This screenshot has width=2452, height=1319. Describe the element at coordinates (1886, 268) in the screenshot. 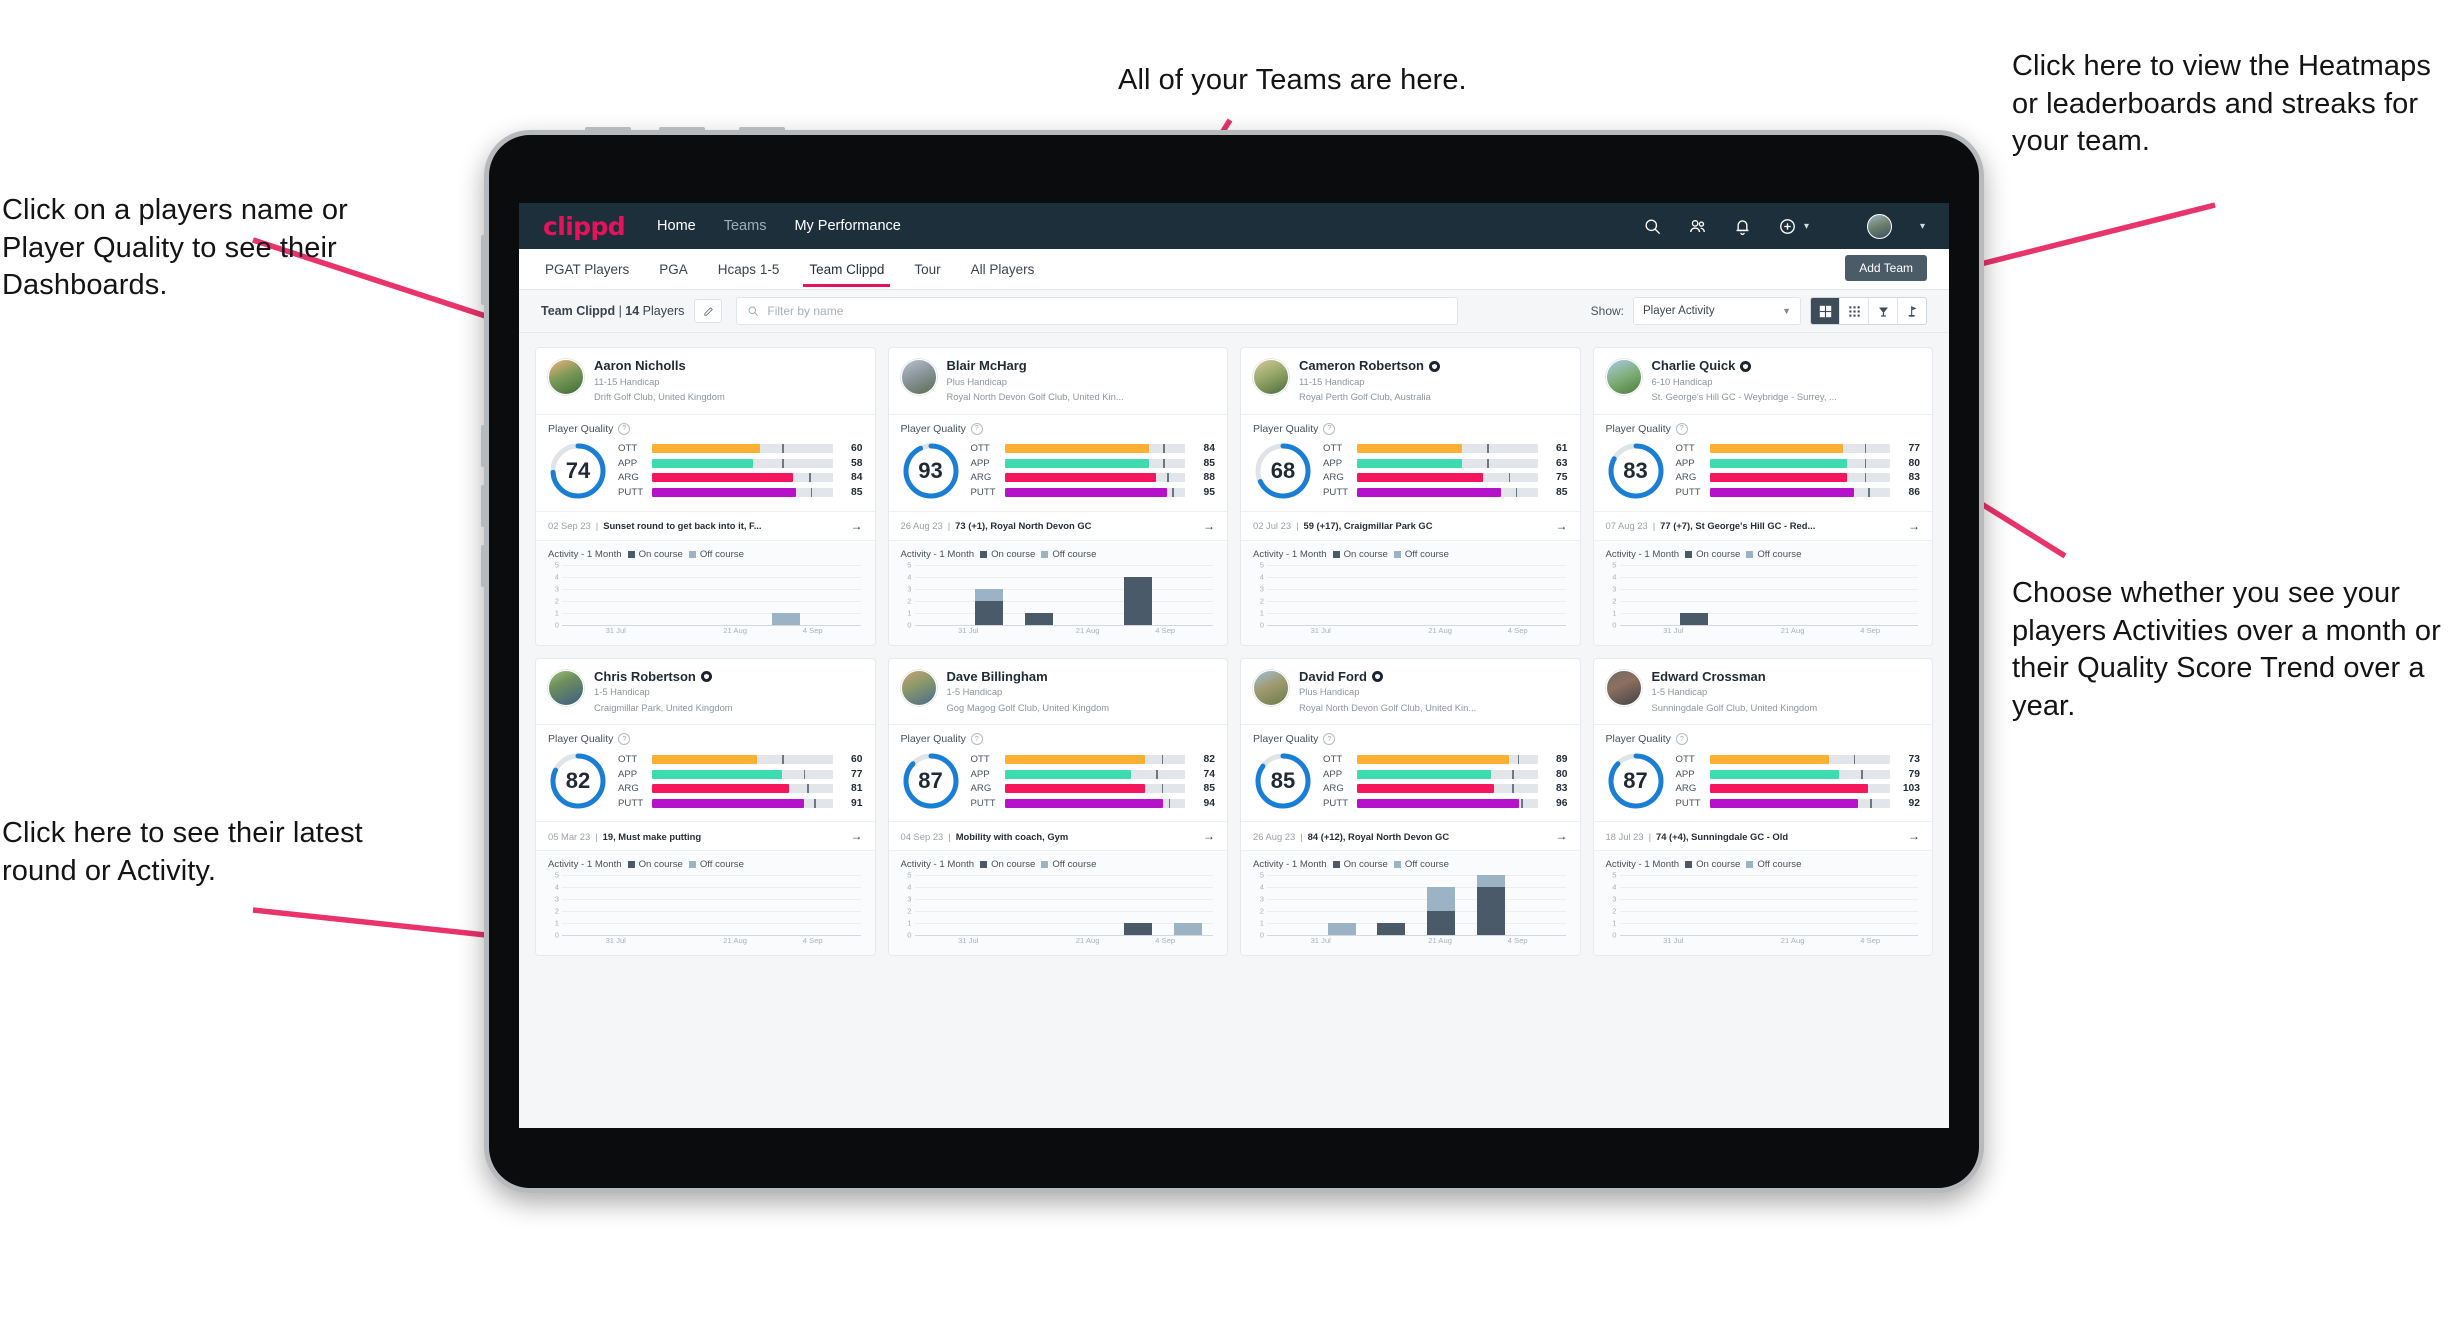

I see `add-team-button: Add Team` at that location.